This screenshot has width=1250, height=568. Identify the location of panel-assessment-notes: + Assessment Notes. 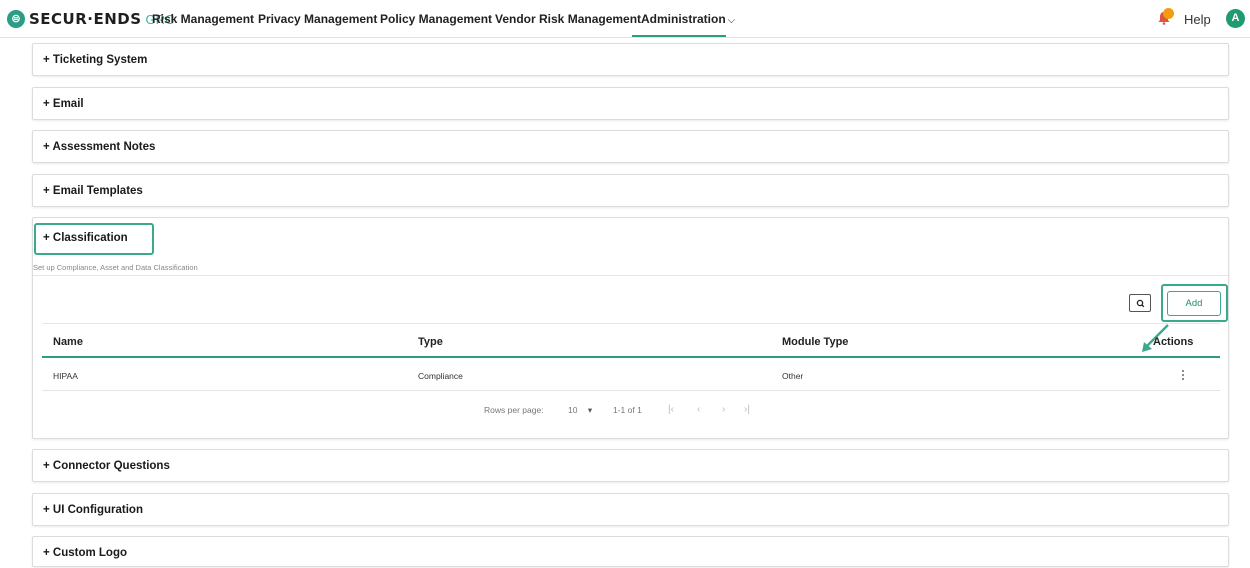
(630, 146).